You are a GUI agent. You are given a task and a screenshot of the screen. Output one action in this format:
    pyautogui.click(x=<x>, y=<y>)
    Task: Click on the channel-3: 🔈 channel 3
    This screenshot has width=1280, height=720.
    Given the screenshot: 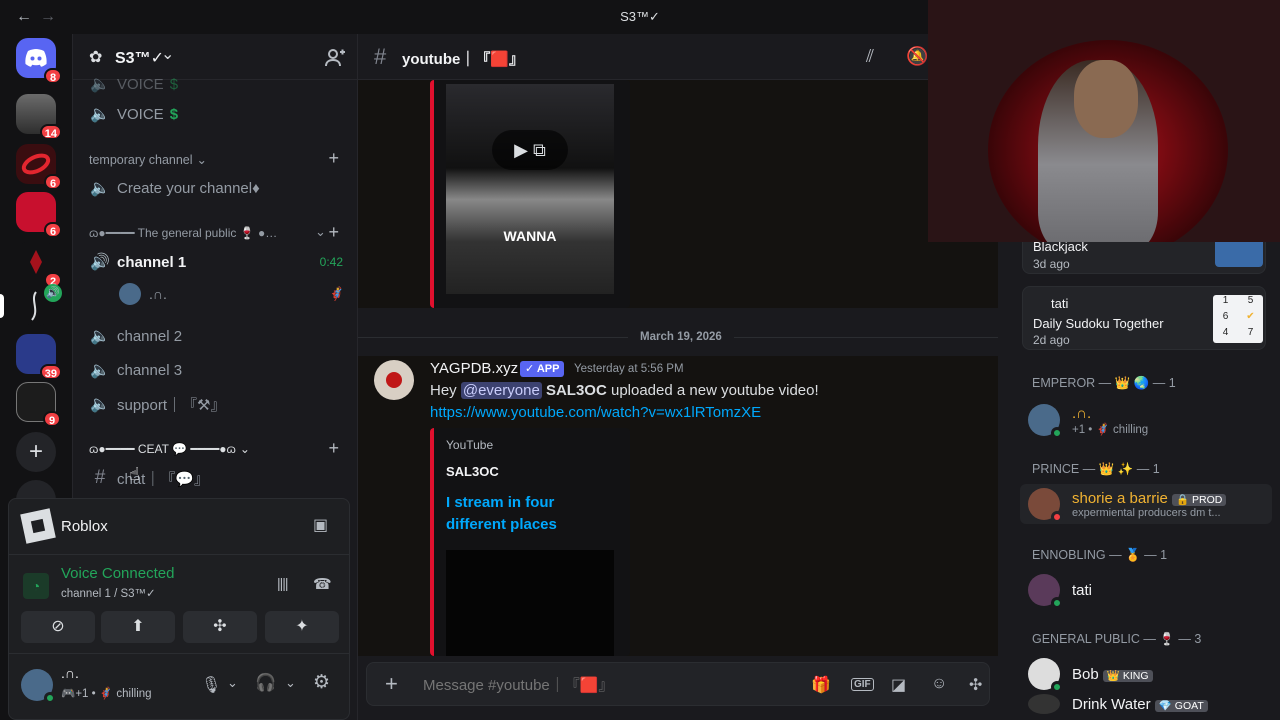 What is the action you would take?
    pyautogui.click(x=135, y=370)
    